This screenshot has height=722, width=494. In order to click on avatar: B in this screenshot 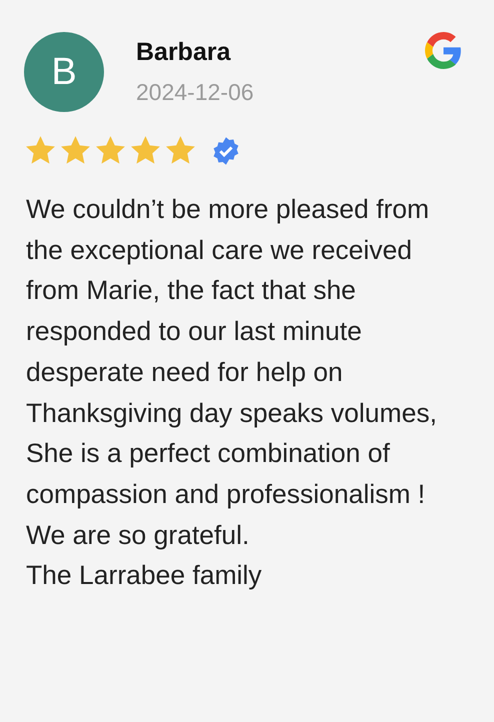, I will do `click(64, 72)`.